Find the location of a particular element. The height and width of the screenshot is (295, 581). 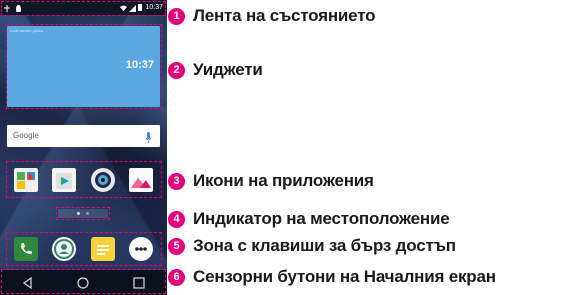

google-search-bar: Google is located at coordinates (83, 136).